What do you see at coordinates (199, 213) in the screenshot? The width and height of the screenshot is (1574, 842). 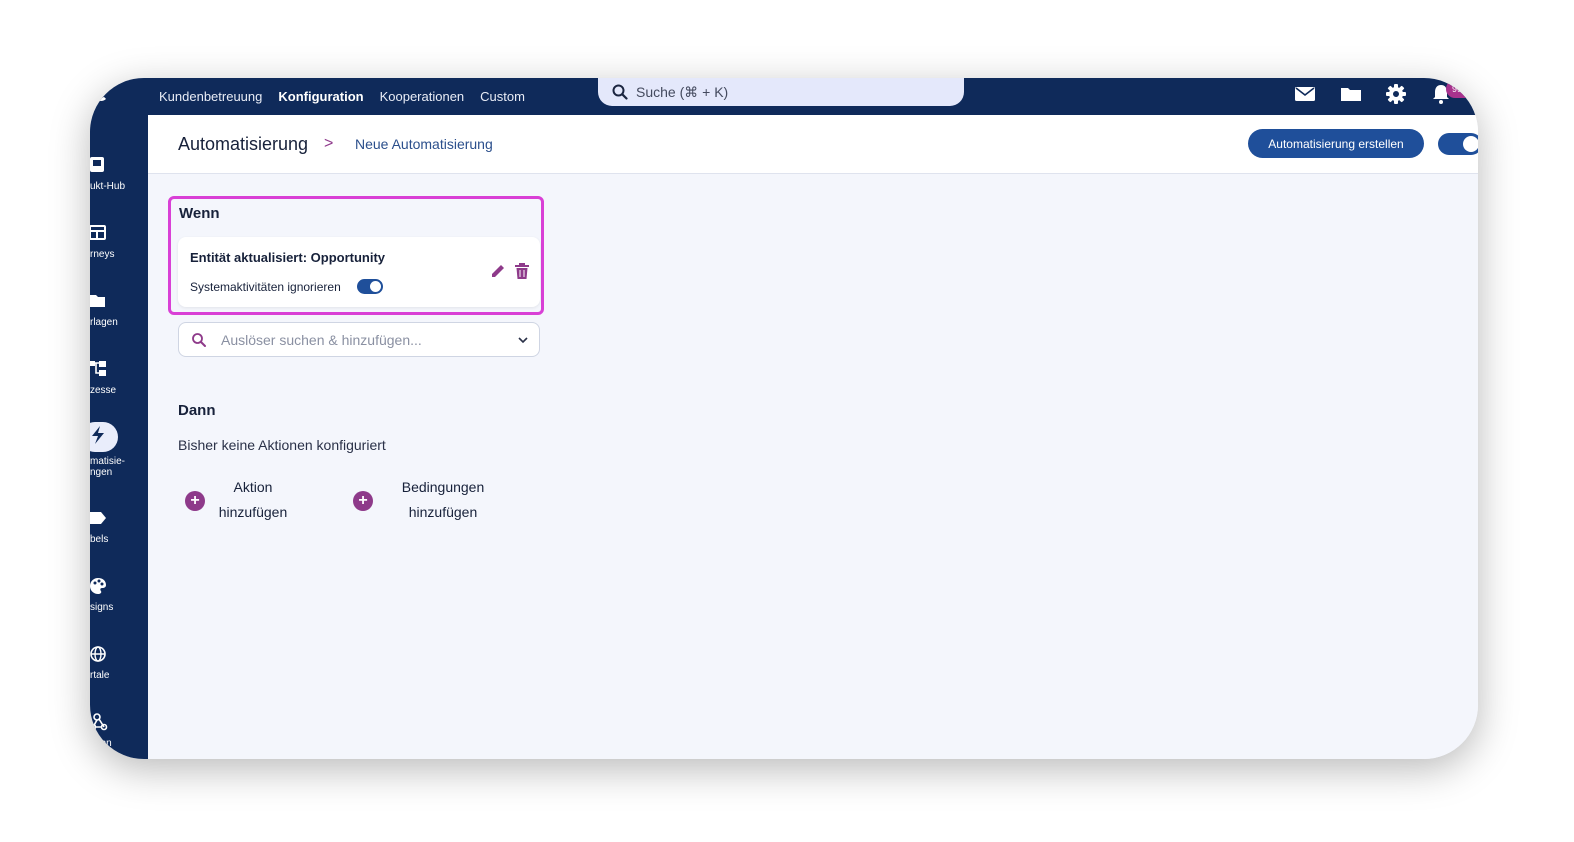 I see `section-title-wenn: Wenn` at bounding box center [199, 213].